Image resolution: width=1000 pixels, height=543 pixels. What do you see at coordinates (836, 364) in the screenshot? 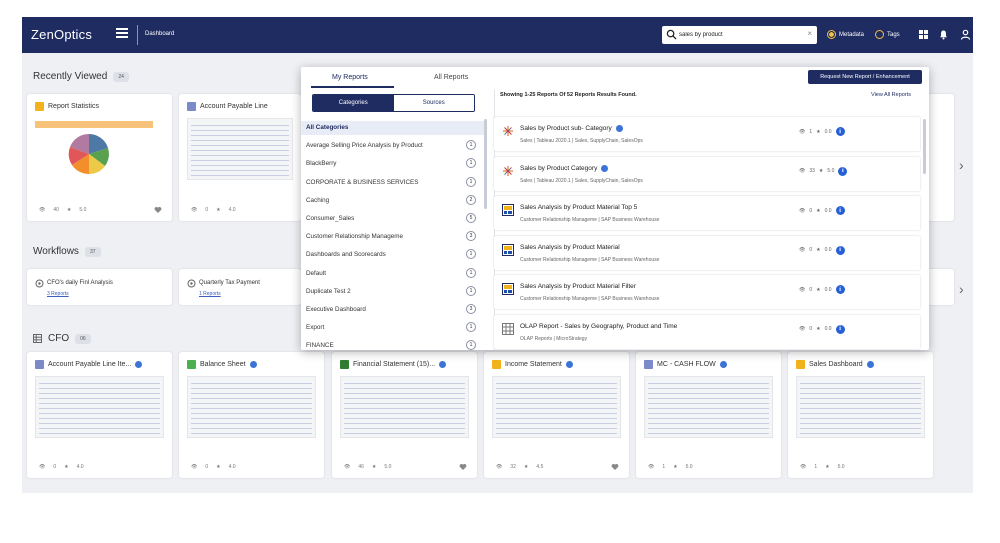
I see `card-title: Sales Dashboard` at bounding box center [836, 364].